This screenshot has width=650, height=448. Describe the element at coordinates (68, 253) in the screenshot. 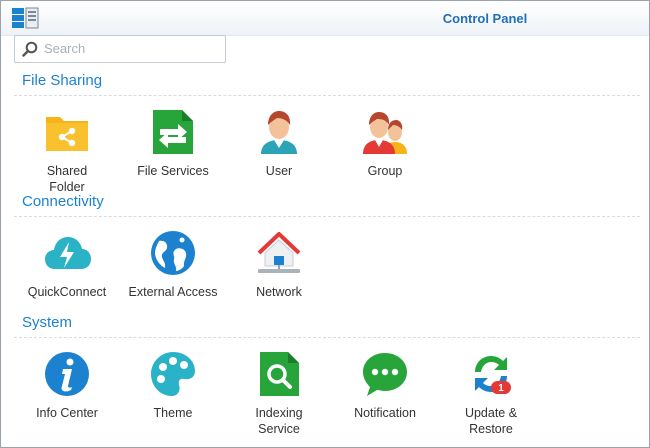

I see `quickconnect-icon` at that location.